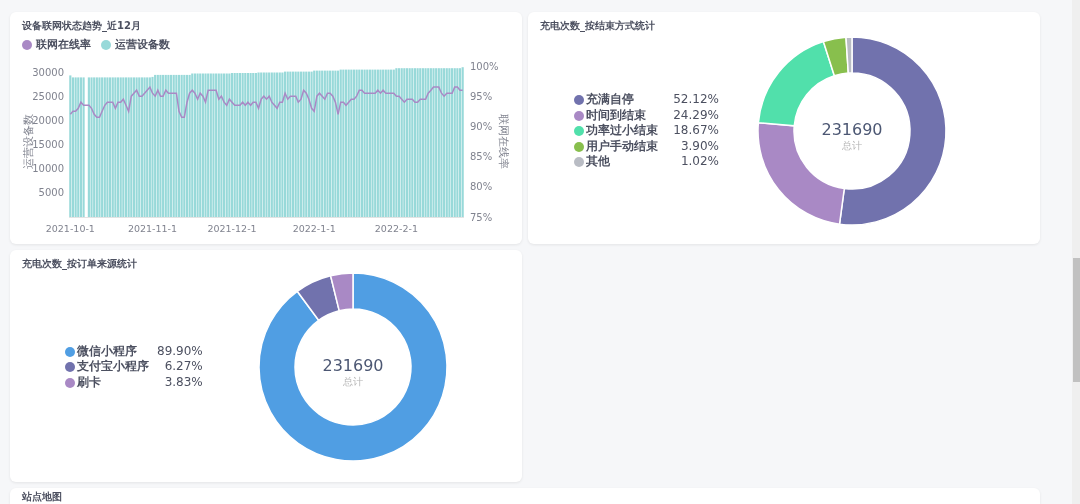  I want to click on y-tick-label: 95%, so click(481, 96).